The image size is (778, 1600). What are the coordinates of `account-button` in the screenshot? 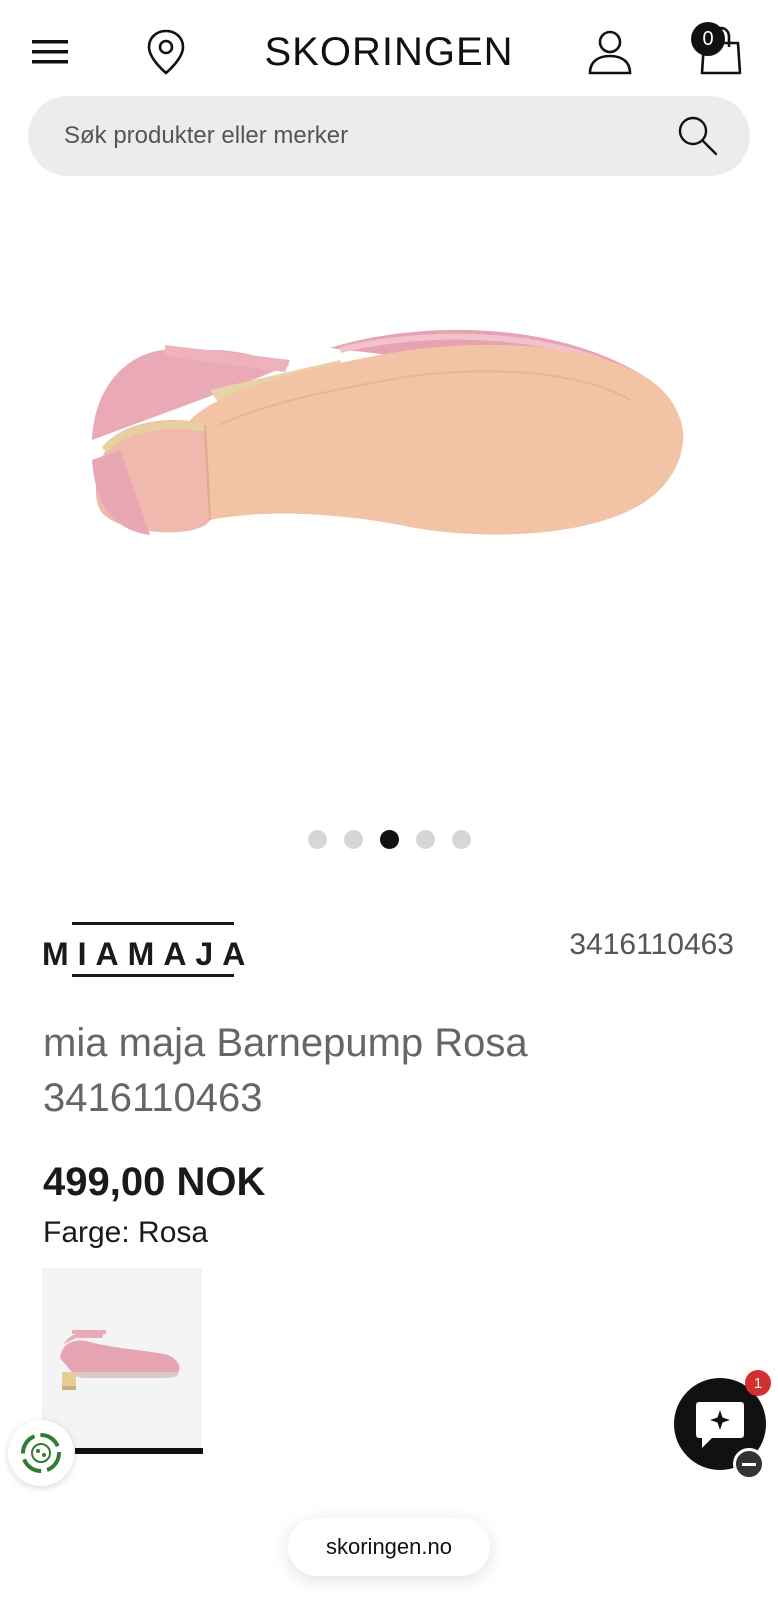 It's located at (610, 52).